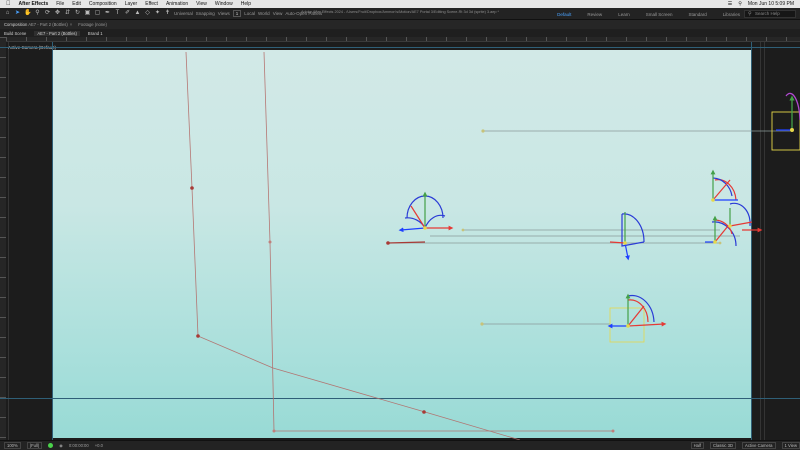  What do you see at coordinates (723, 445) in the screenshot?
I see `renderer-select: Classic 3D` at bounding box center [723, 445].